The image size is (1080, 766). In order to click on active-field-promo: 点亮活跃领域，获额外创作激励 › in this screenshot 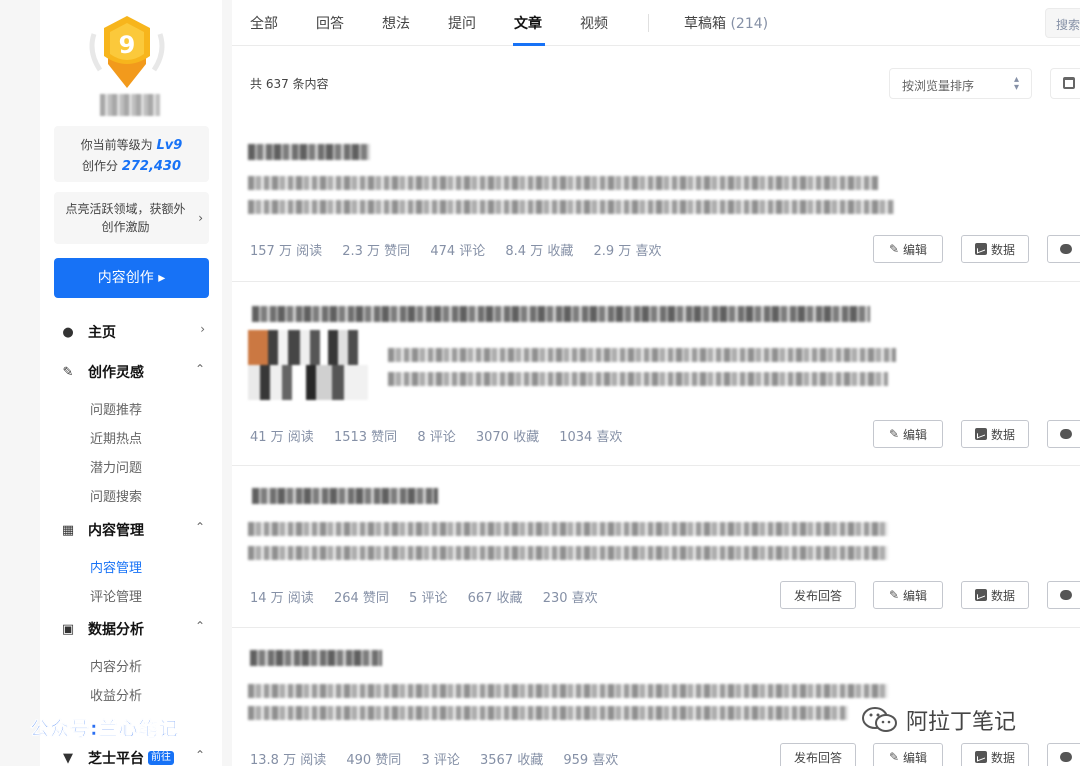, I will do `click(131, 218)`.